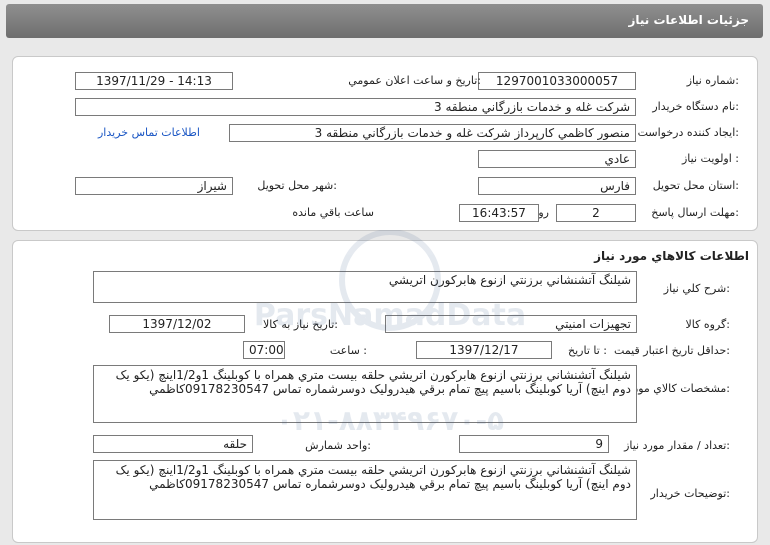 Image resolution: width=770 pixels, height=545 pixels. Describe the element at coordinates (154, 81) in the screenshot. I see `announce-date-field: 1397/11/29 - 14:13` at that location.